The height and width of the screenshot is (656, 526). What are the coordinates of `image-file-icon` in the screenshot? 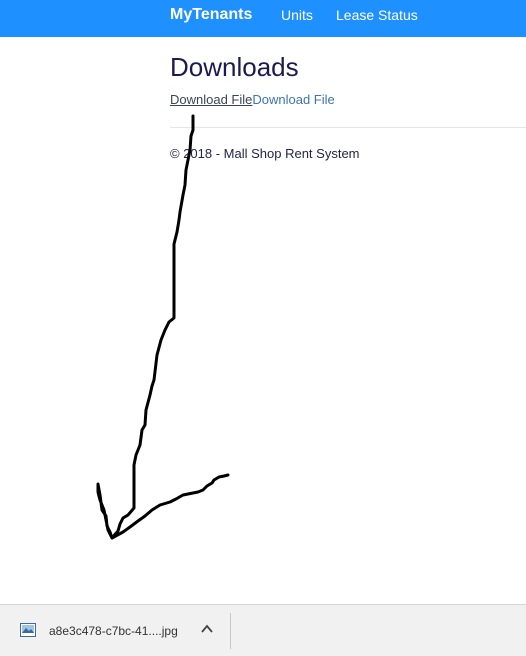 It's located at (28, 630).